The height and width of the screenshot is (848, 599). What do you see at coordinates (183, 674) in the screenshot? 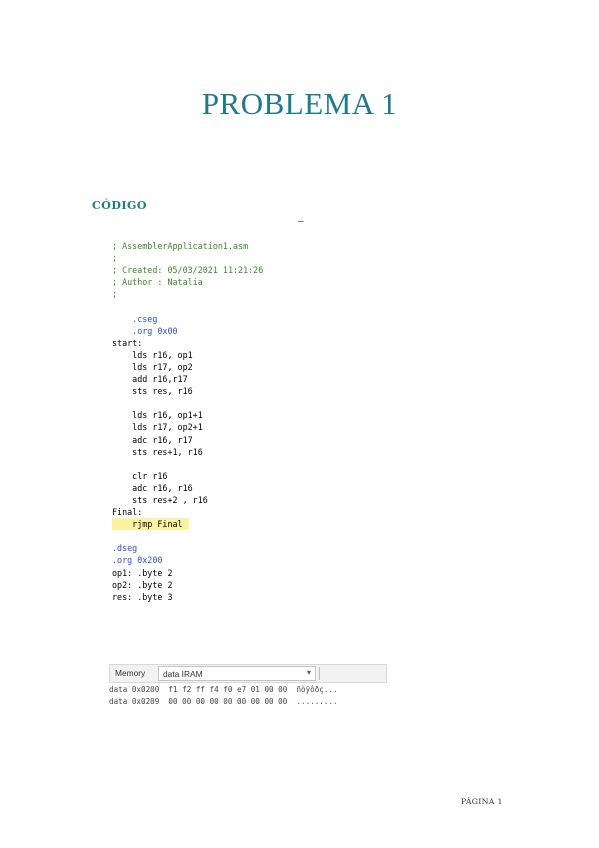
I see `memory-space-value: data IRAM` at bounding box center [183, 674].